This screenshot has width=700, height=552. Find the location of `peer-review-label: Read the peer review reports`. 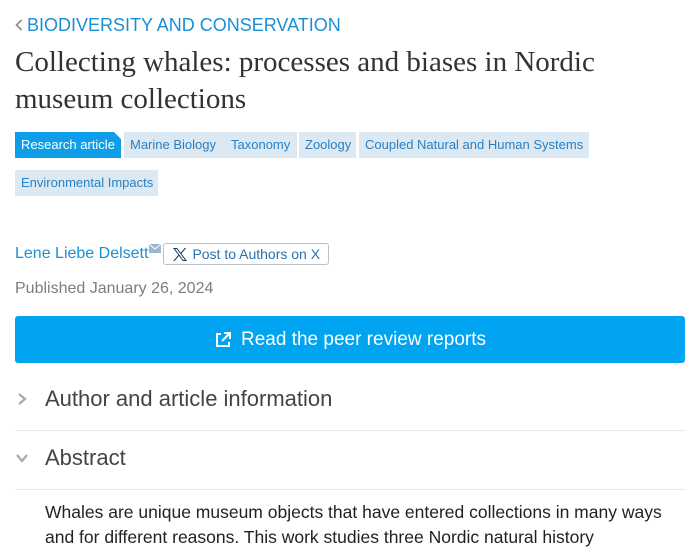

peer-review-label: Read the peer review reports is located at coordinates (363, 339).